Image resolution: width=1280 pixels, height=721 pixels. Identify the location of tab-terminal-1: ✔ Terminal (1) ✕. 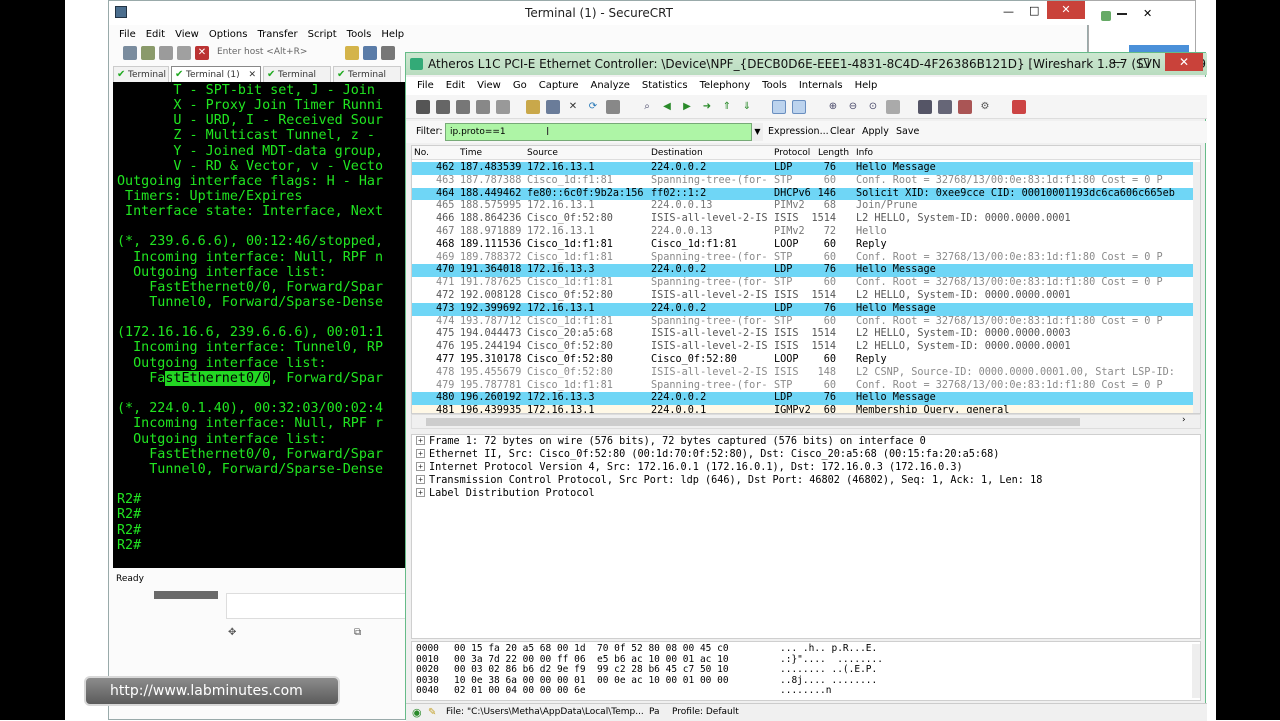
(216, 74).